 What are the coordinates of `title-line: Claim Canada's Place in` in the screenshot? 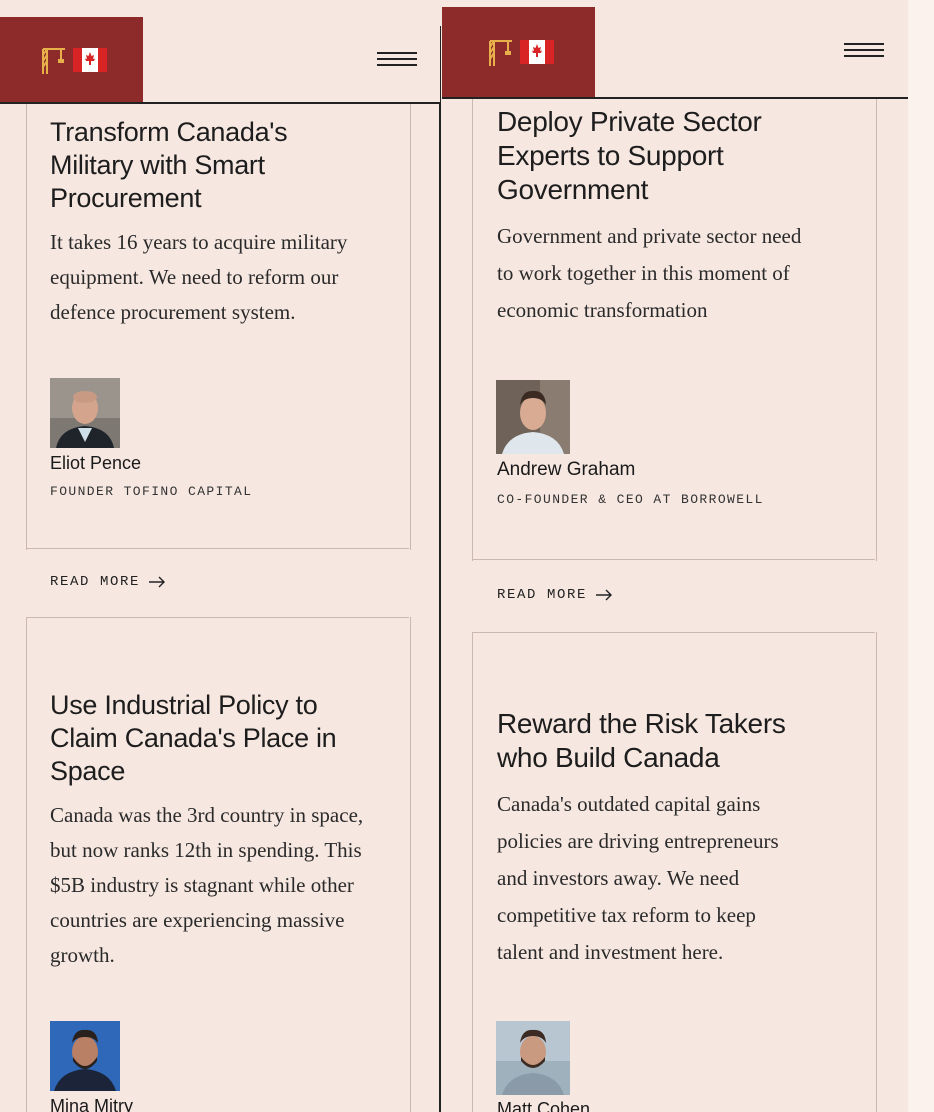 It's located at (193, 738).